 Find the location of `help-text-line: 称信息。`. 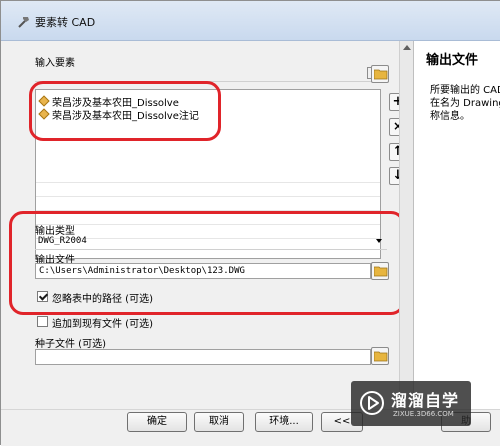

help-text-line: 称信息。 is located at coordinates (450, 116).